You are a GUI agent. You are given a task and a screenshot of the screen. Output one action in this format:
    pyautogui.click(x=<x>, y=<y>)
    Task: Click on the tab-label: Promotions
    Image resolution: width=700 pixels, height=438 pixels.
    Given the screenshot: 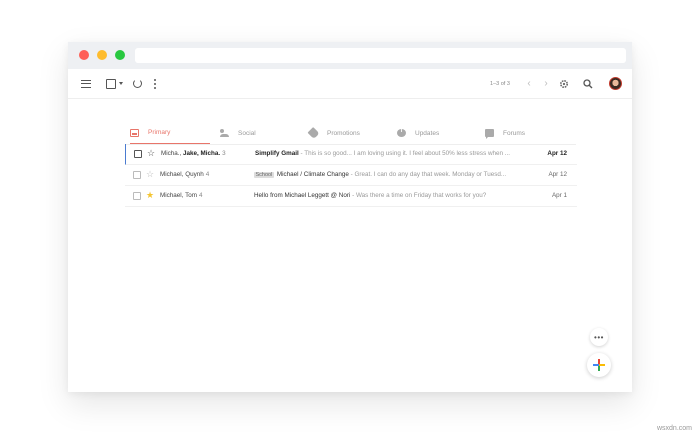 What is the action you would take?
    pyautogui.click(x=343, y=133)
    